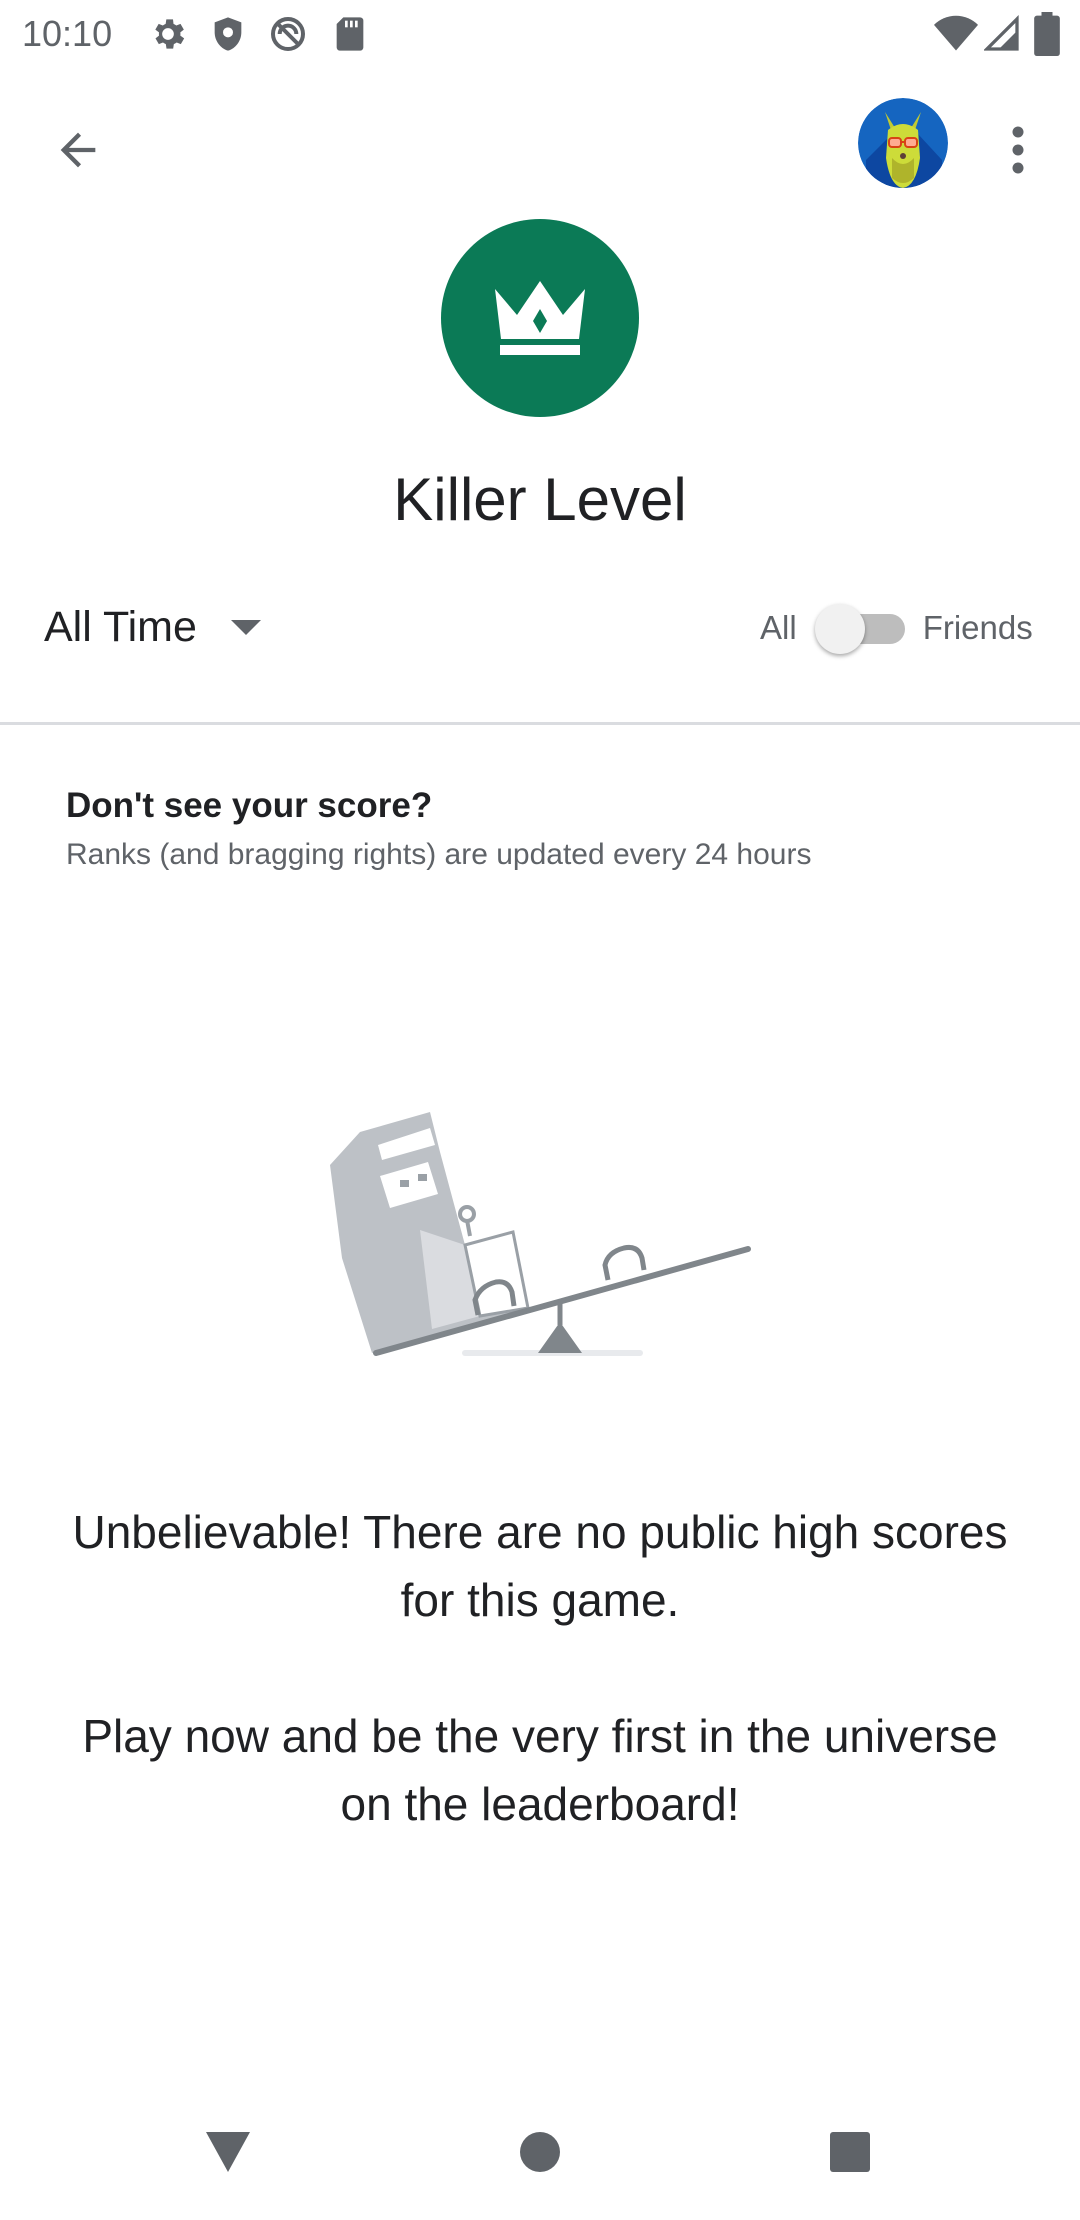  I want to click on battery-icon, so click(1047, 34).